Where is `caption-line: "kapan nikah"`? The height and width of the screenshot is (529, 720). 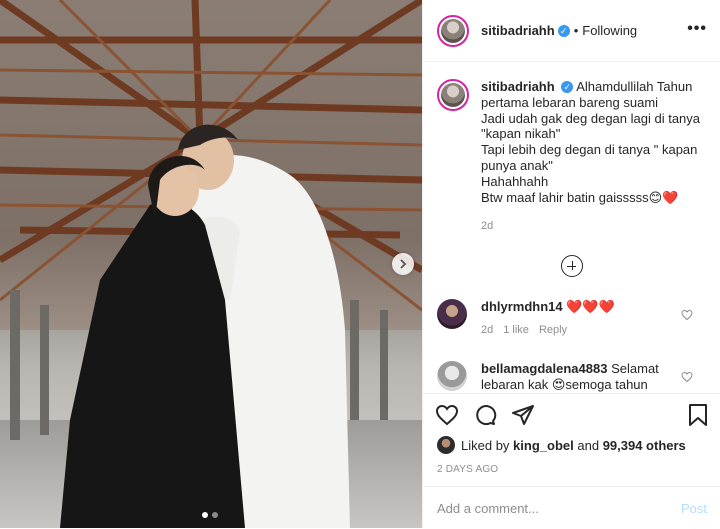 caption-line: "kapan nikah" is located at coordinates (521, 134).